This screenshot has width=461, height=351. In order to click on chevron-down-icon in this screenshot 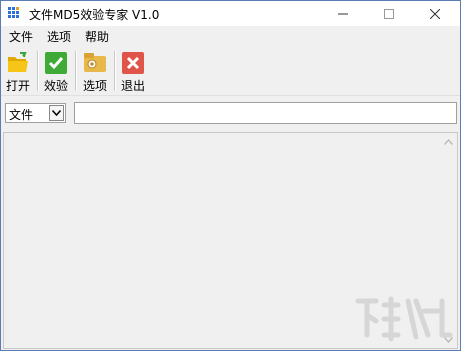, I will do `click(56, 113)`.